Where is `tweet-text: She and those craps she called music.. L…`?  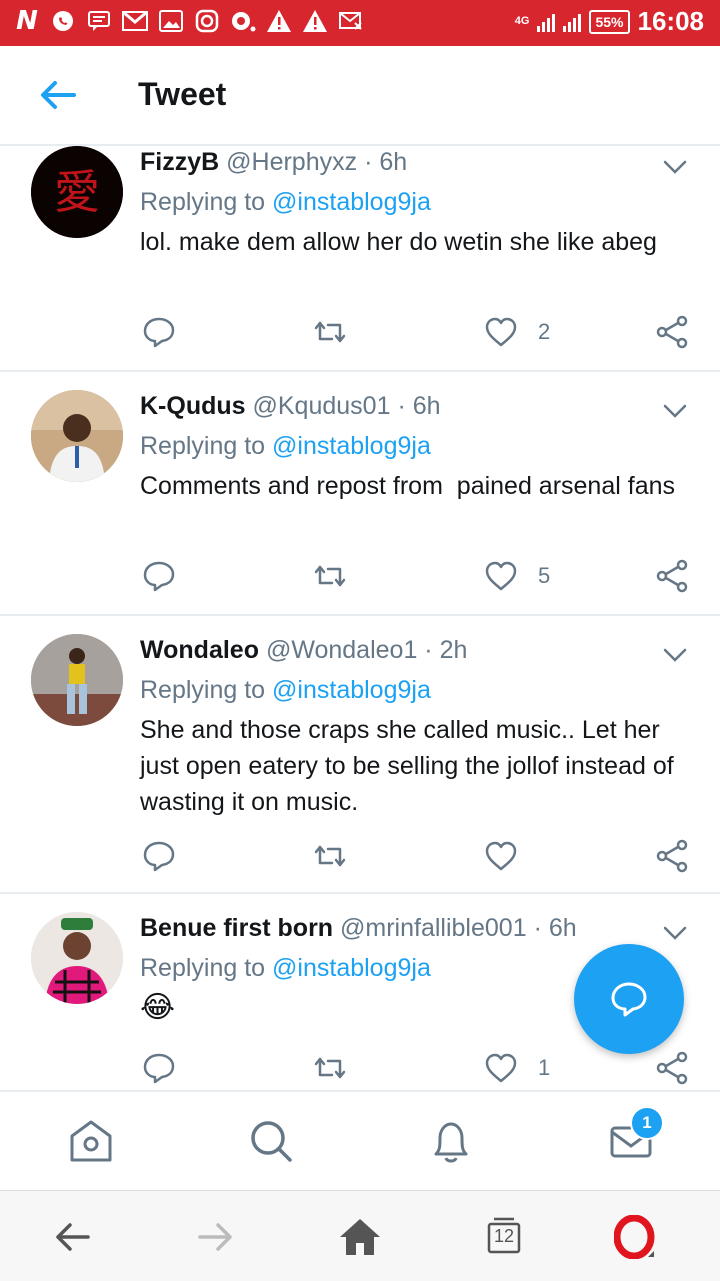
tweet-text: She and those craps she called music.. L… is located at coordinates (407, 766).